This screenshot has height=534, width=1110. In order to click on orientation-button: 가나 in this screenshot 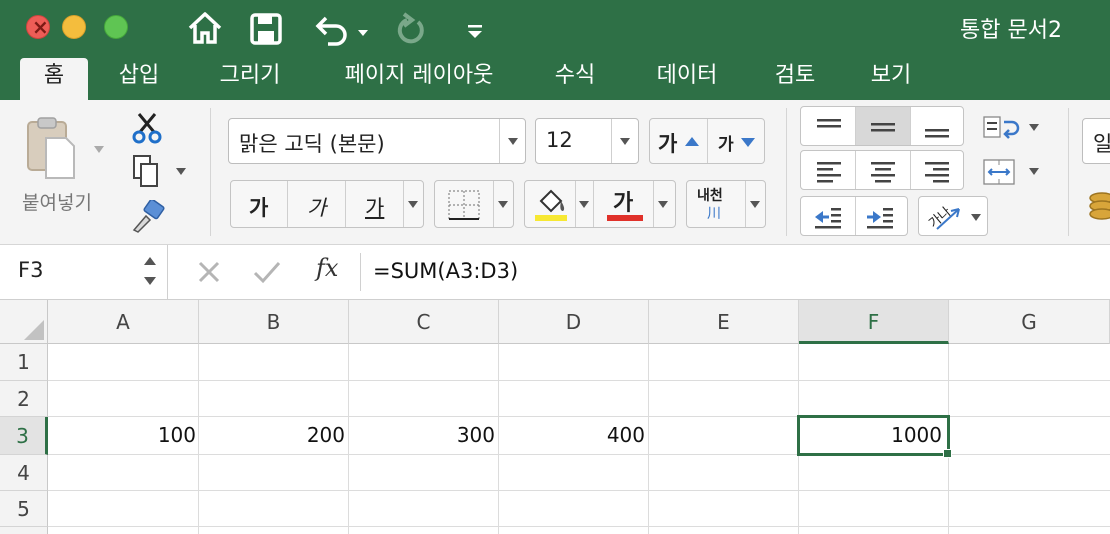, I will do `click(953, 216)`.